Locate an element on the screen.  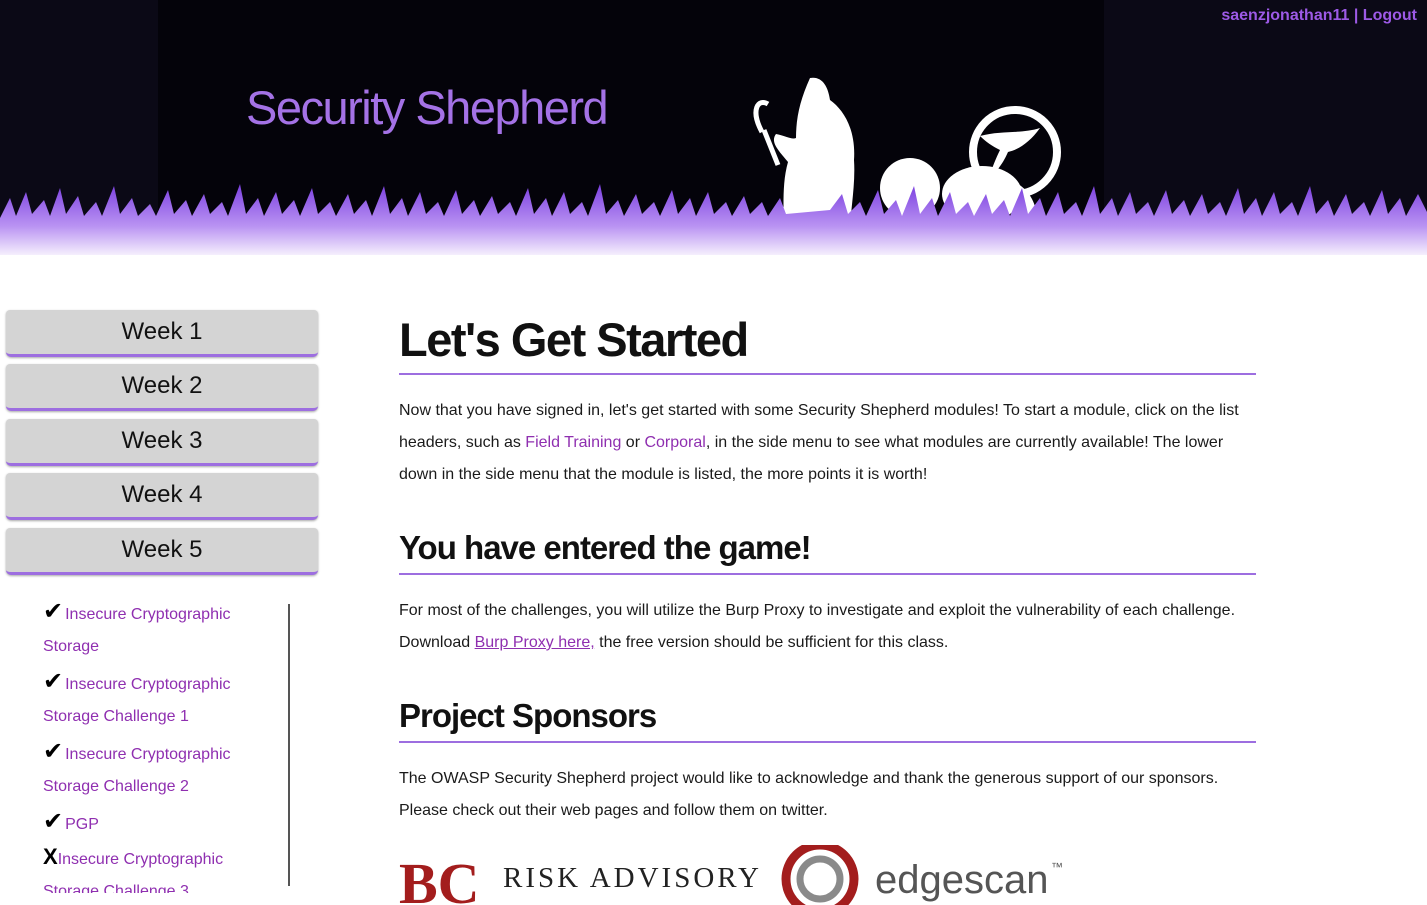
bc-logo: BC is located at coordinates (439, 878).